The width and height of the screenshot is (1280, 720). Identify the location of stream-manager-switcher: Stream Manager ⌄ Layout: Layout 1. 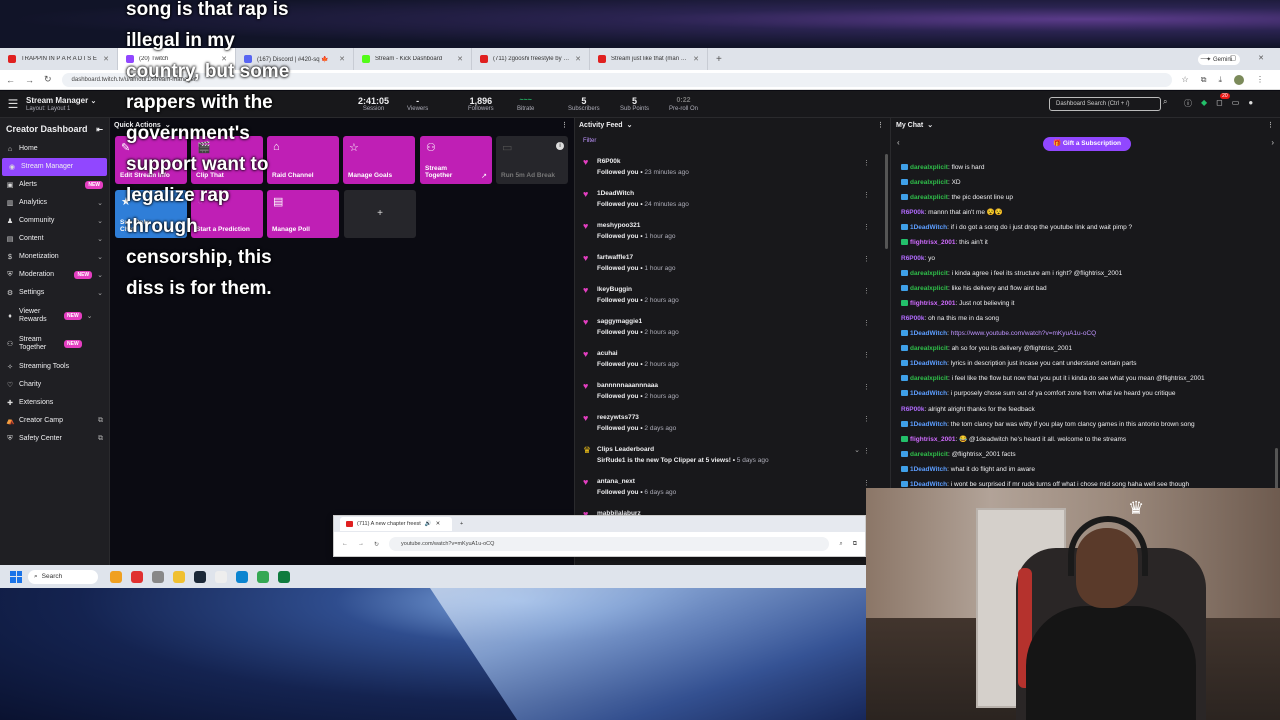
(61, 104).